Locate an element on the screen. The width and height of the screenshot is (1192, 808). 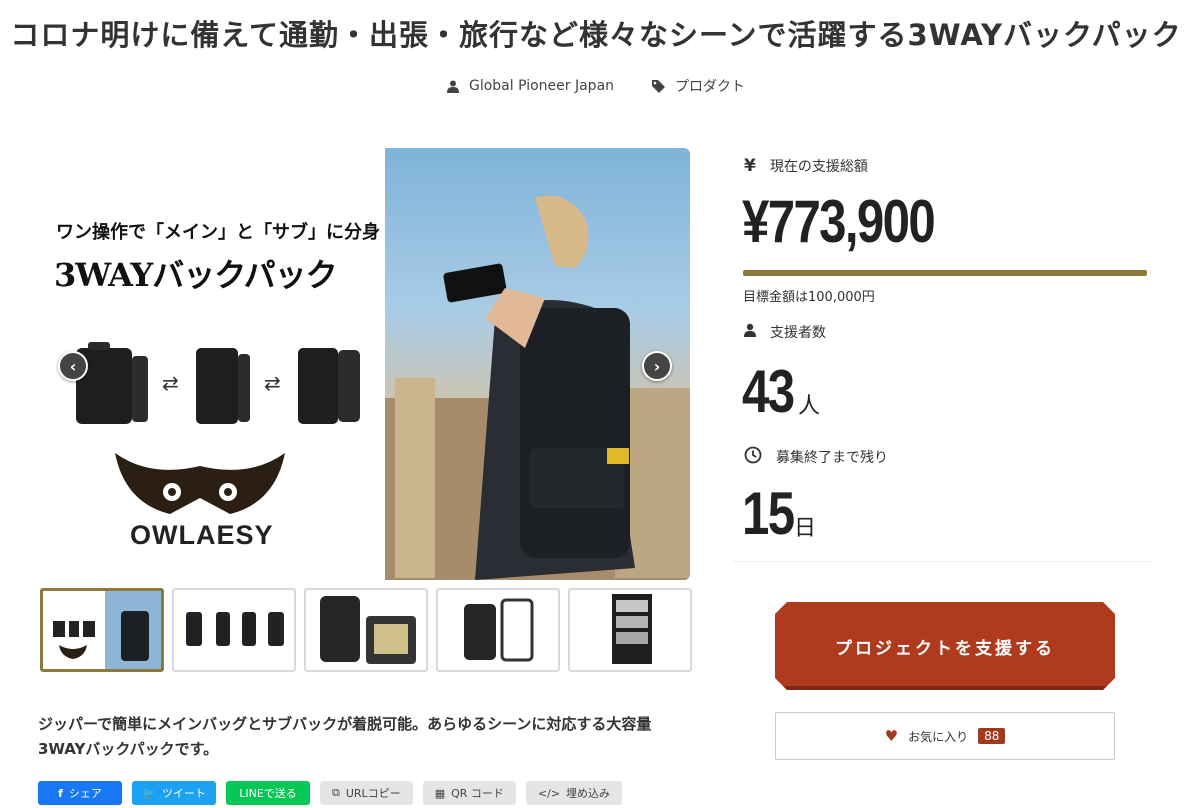
project-title: コロナ明けに備えて通勤・出張・旅行など様々なシーンで活躍する3WAYバックパック is located at coordinates (596, 35).